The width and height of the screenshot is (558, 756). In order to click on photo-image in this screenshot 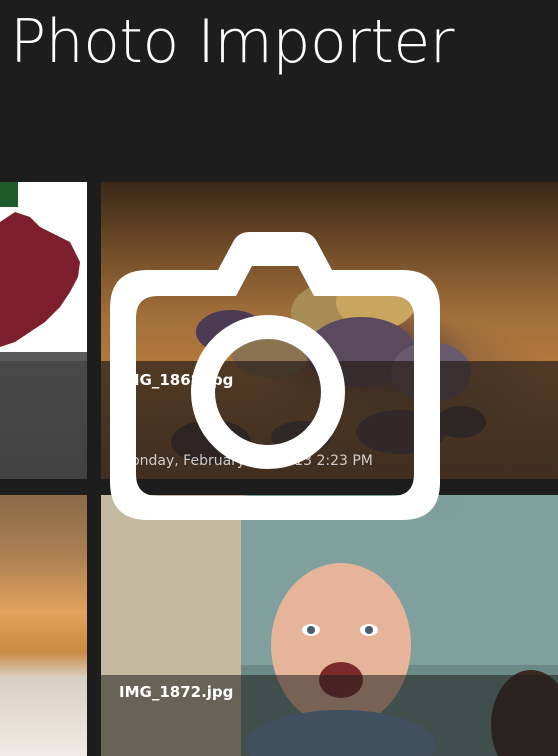, I will do `click(43, 267)`.